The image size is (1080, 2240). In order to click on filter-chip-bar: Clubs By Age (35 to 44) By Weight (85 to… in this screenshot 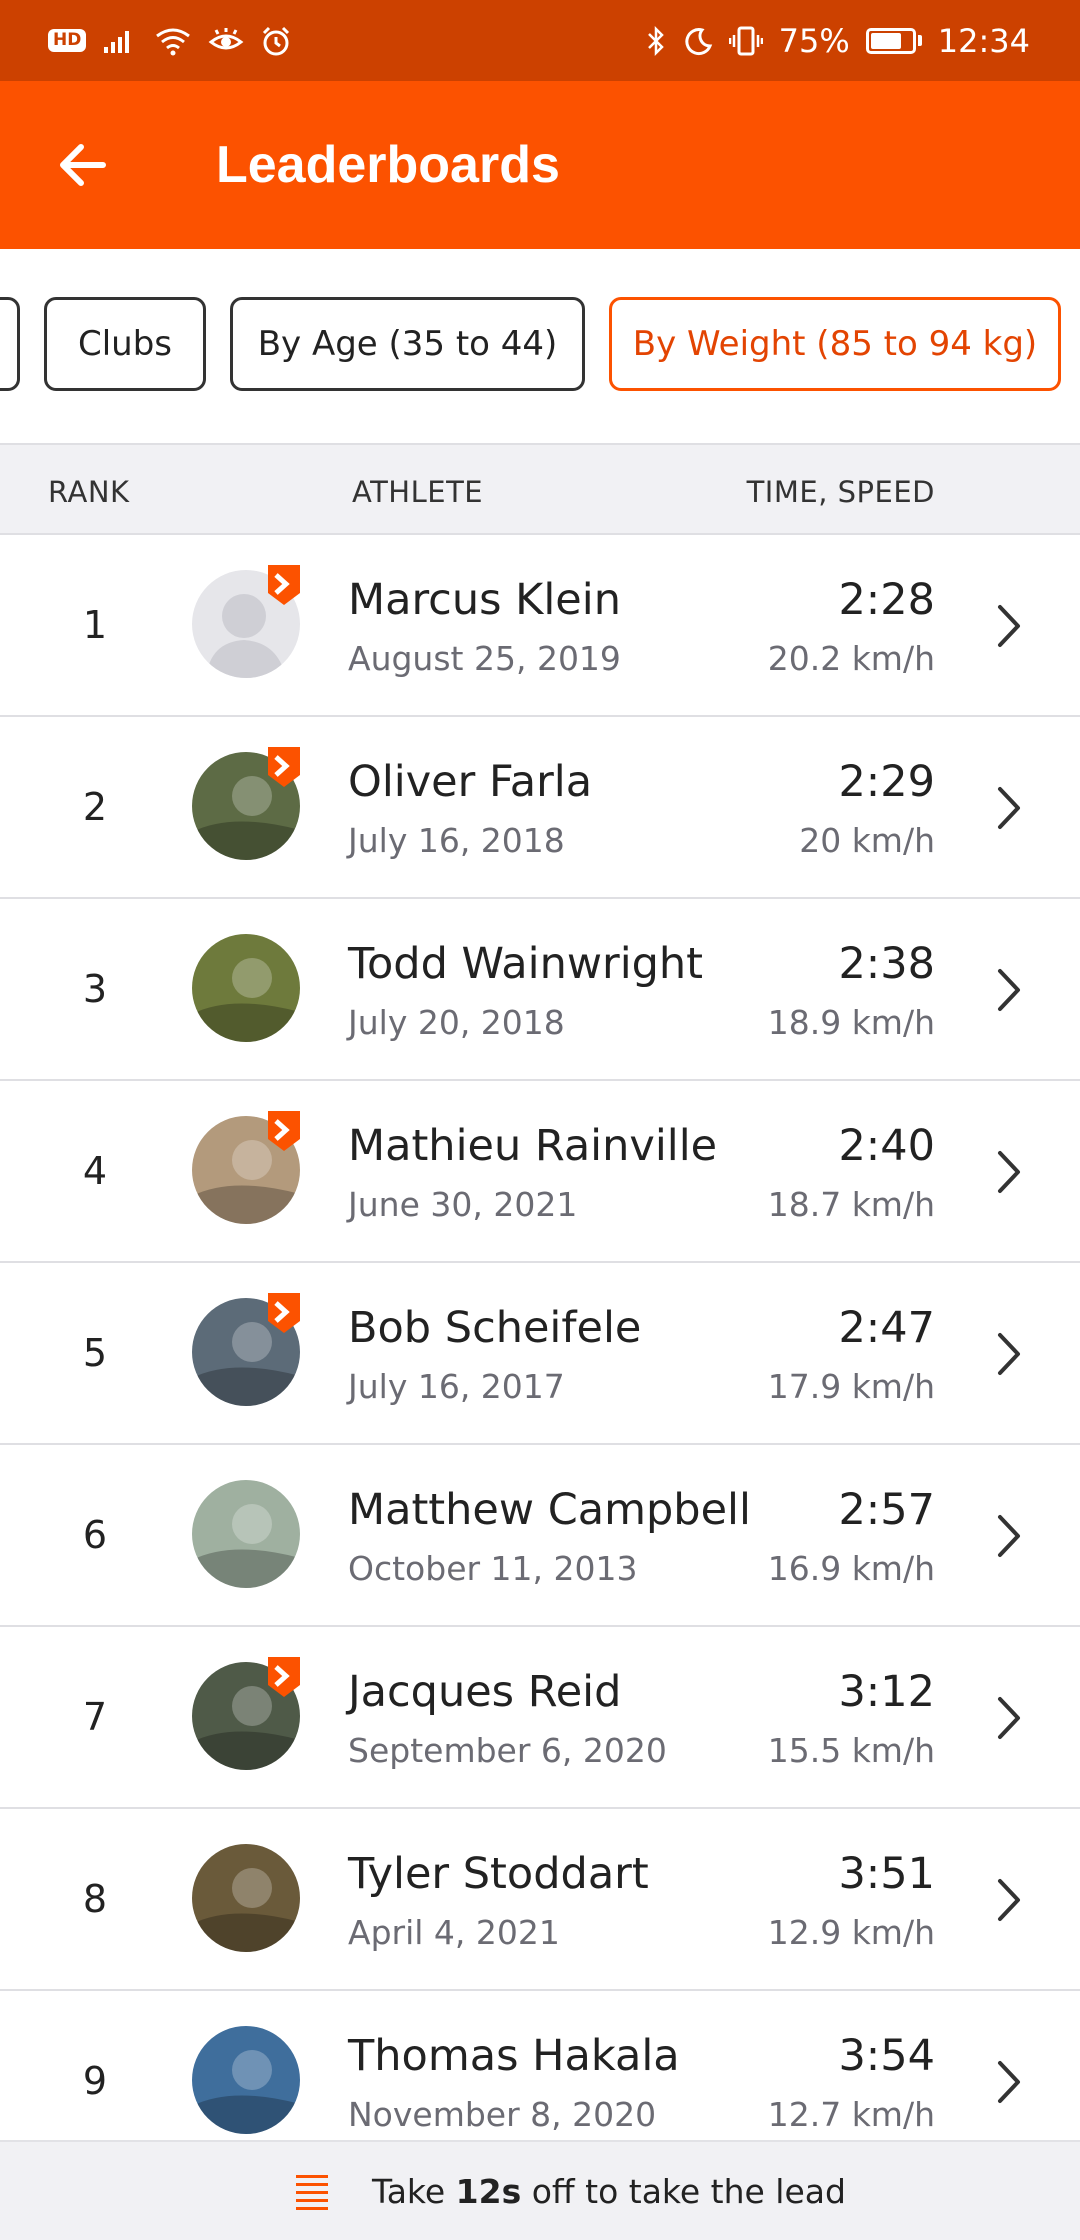, I will do `click(540, 346)`.